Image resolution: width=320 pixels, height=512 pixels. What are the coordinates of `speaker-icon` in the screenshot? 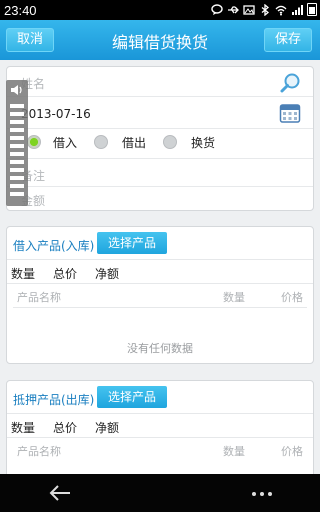 It's located at (16, 90).